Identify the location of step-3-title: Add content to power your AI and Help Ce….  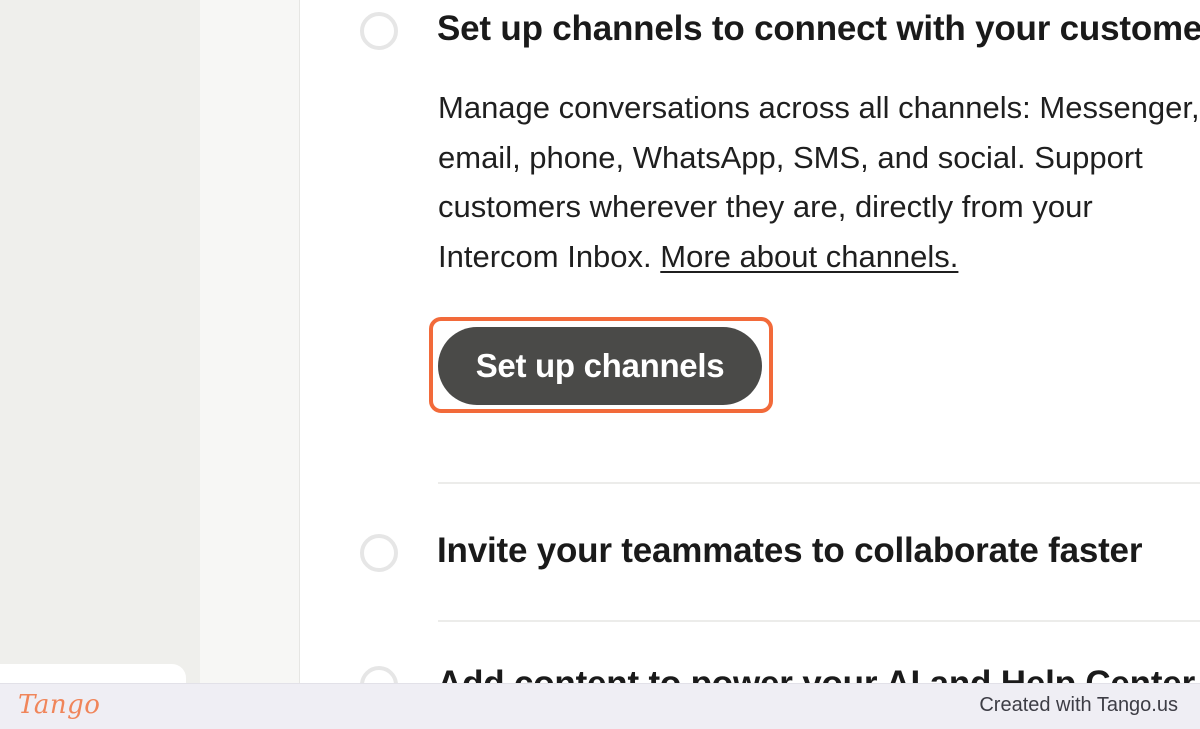
(816, 673).